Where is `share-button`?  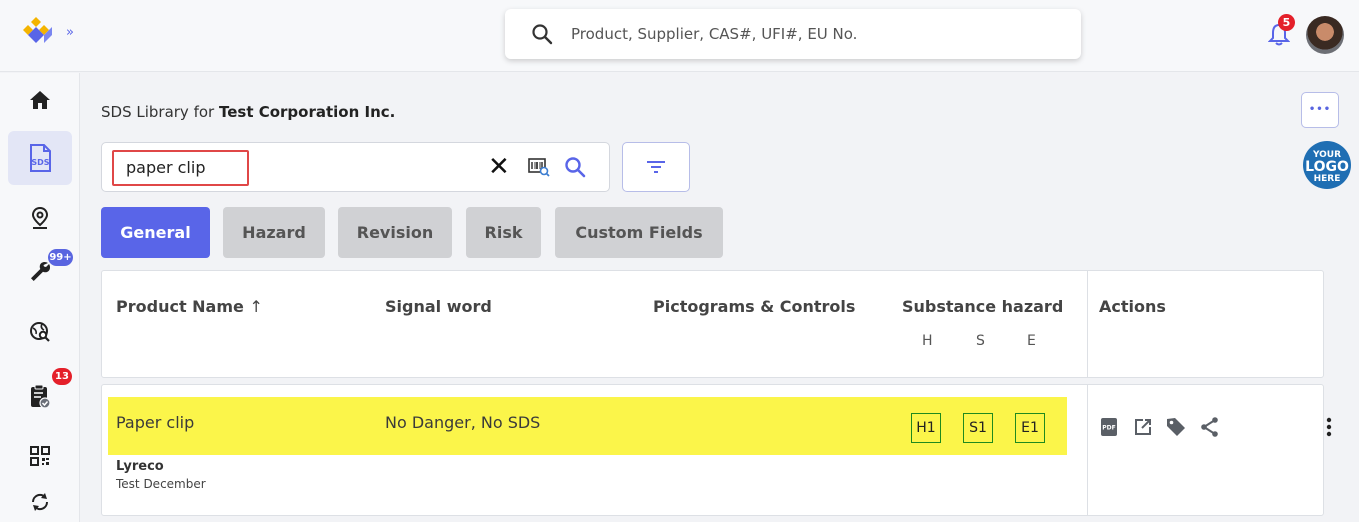
share-button is located at coordinates (1210, 427).